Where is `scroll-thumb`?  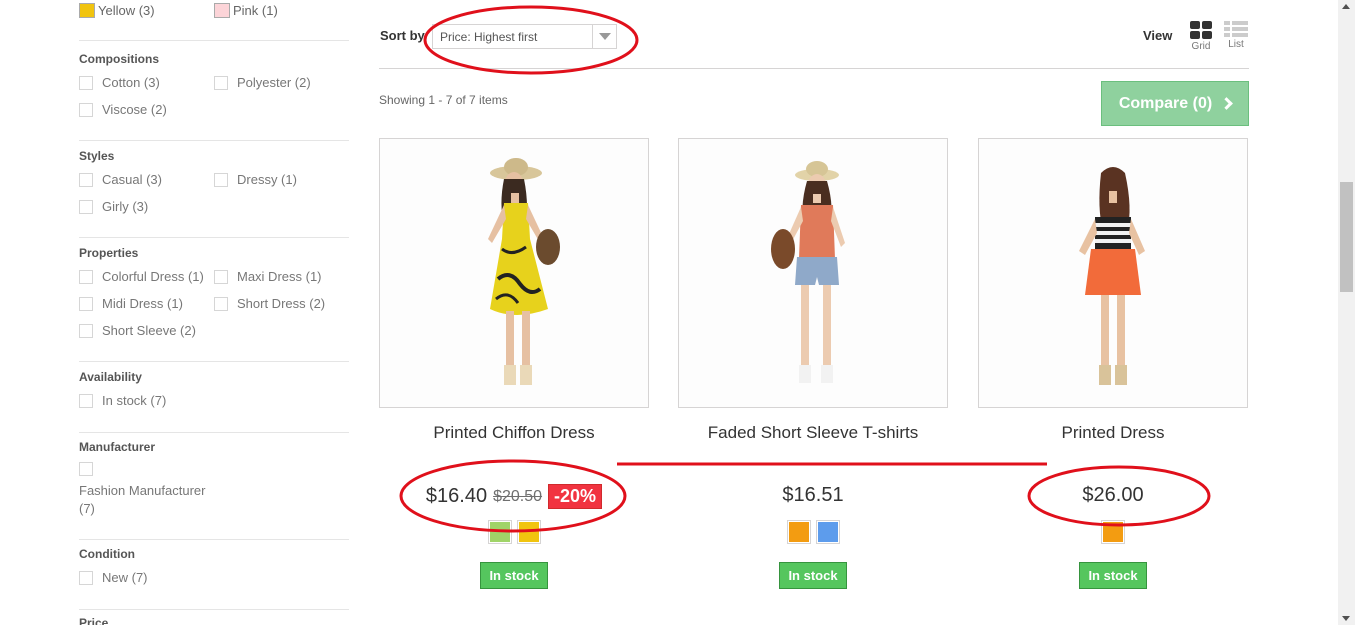 scroll-thumb is located at coordinates (1346, 237).